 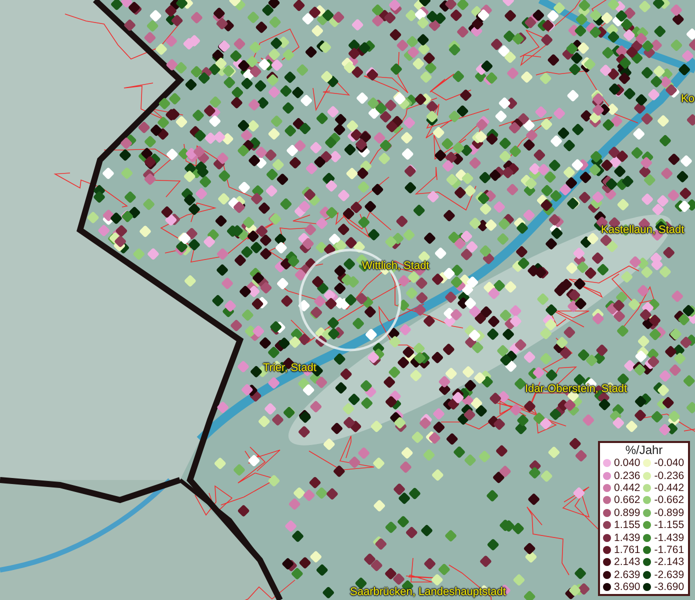 What do you see at coordinates (669, 538) in the screenshot?
I see `legend-label: -1.439` at bounding box center [669, 538].